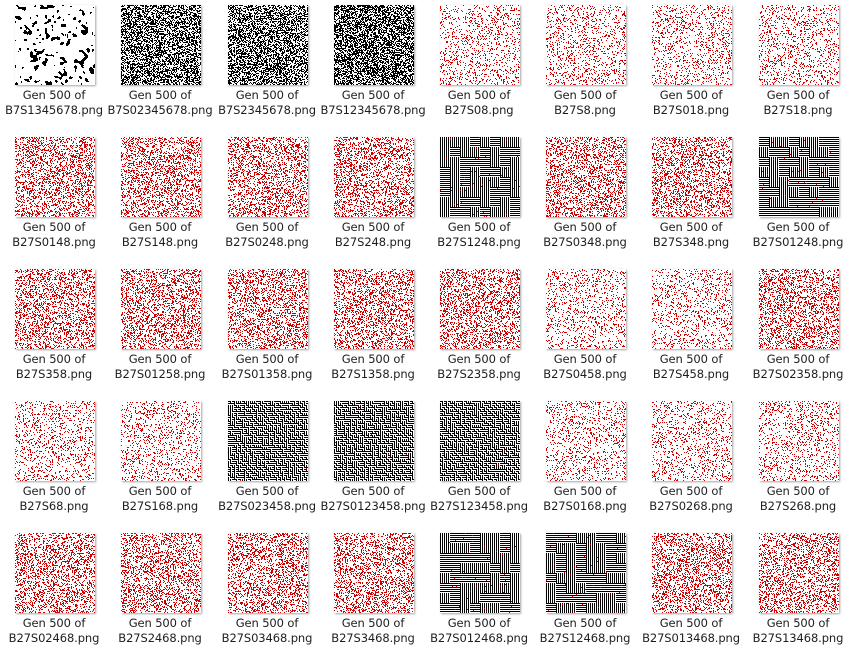  What do you see at coordinates (267, 196) in the screenshot?
I see `file-item: Gen 500 of B27S0248.png` at bounding box center [267, 196].